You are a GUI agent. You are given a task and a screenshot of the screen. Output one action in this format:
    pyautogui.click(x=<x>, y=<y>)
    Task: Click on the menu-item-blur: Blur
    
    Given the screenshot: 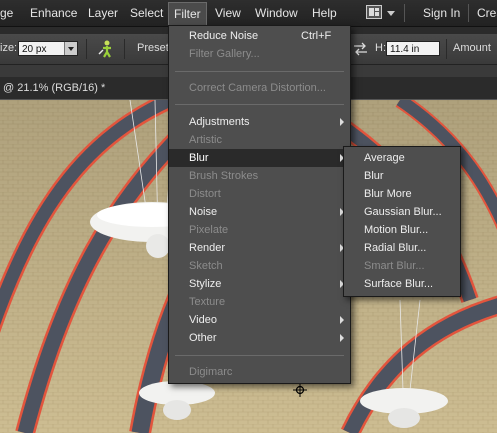 What is the action you would take?
    pyautogui.click(x=259, y=158)
    